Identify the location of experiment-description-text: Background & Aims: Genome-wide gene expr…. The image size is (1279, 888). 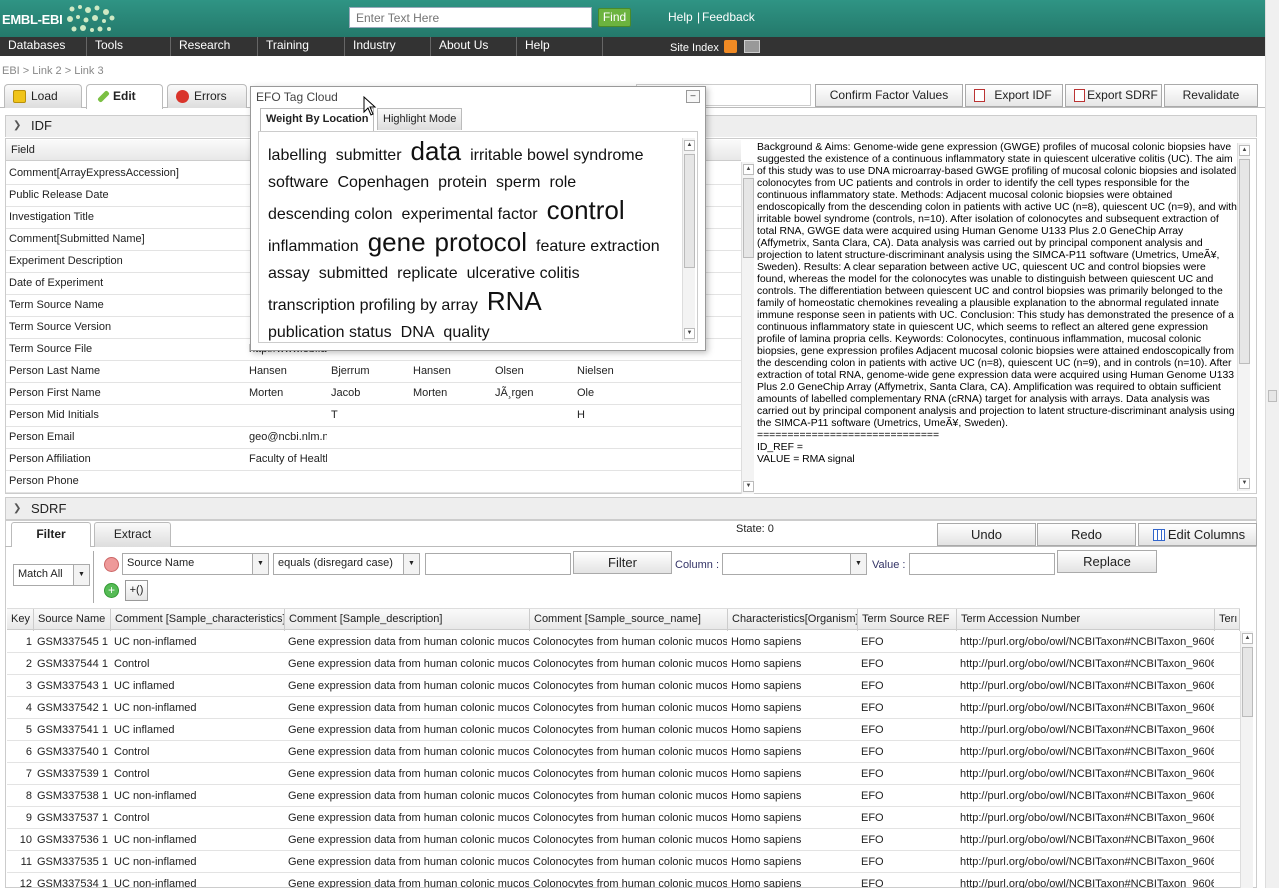
(997, 317).